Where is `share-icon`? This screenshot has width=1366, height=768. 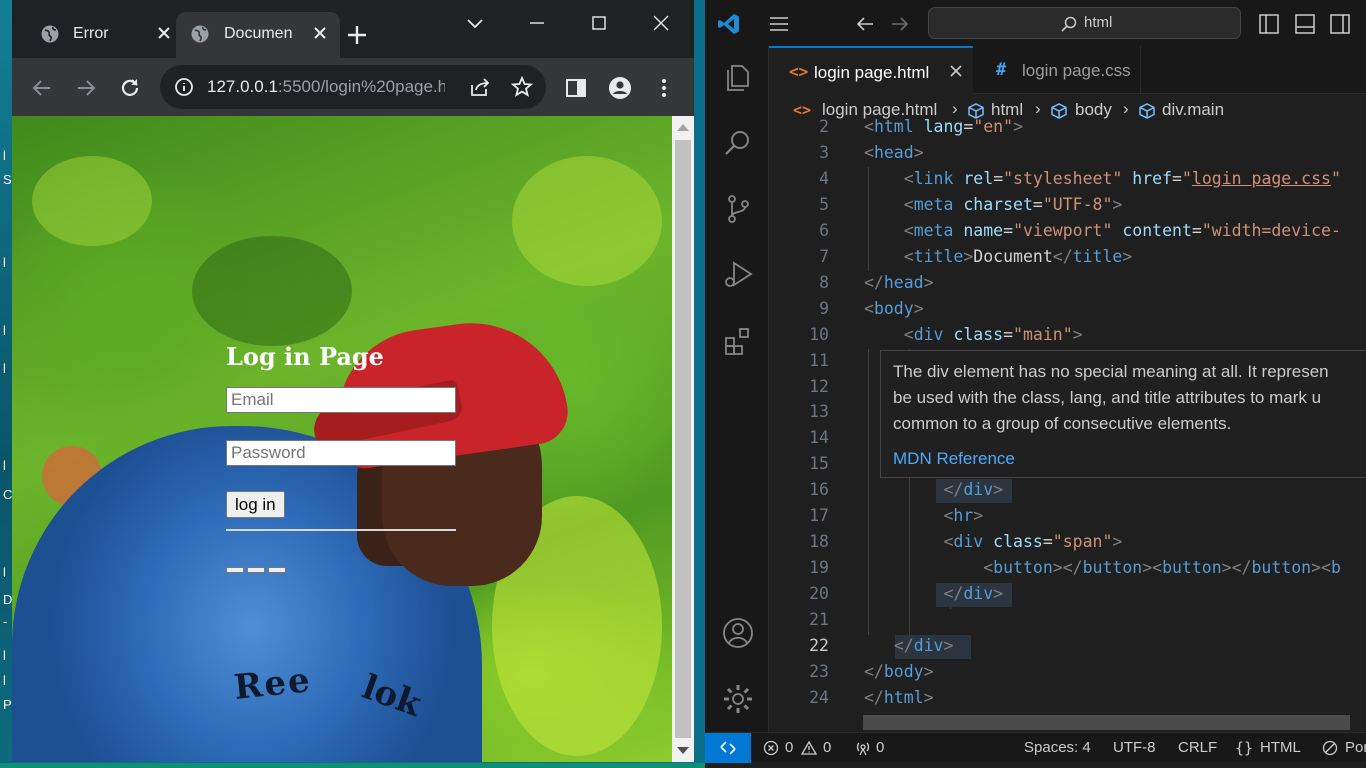 share-icon is located at coordinates (480, 87).